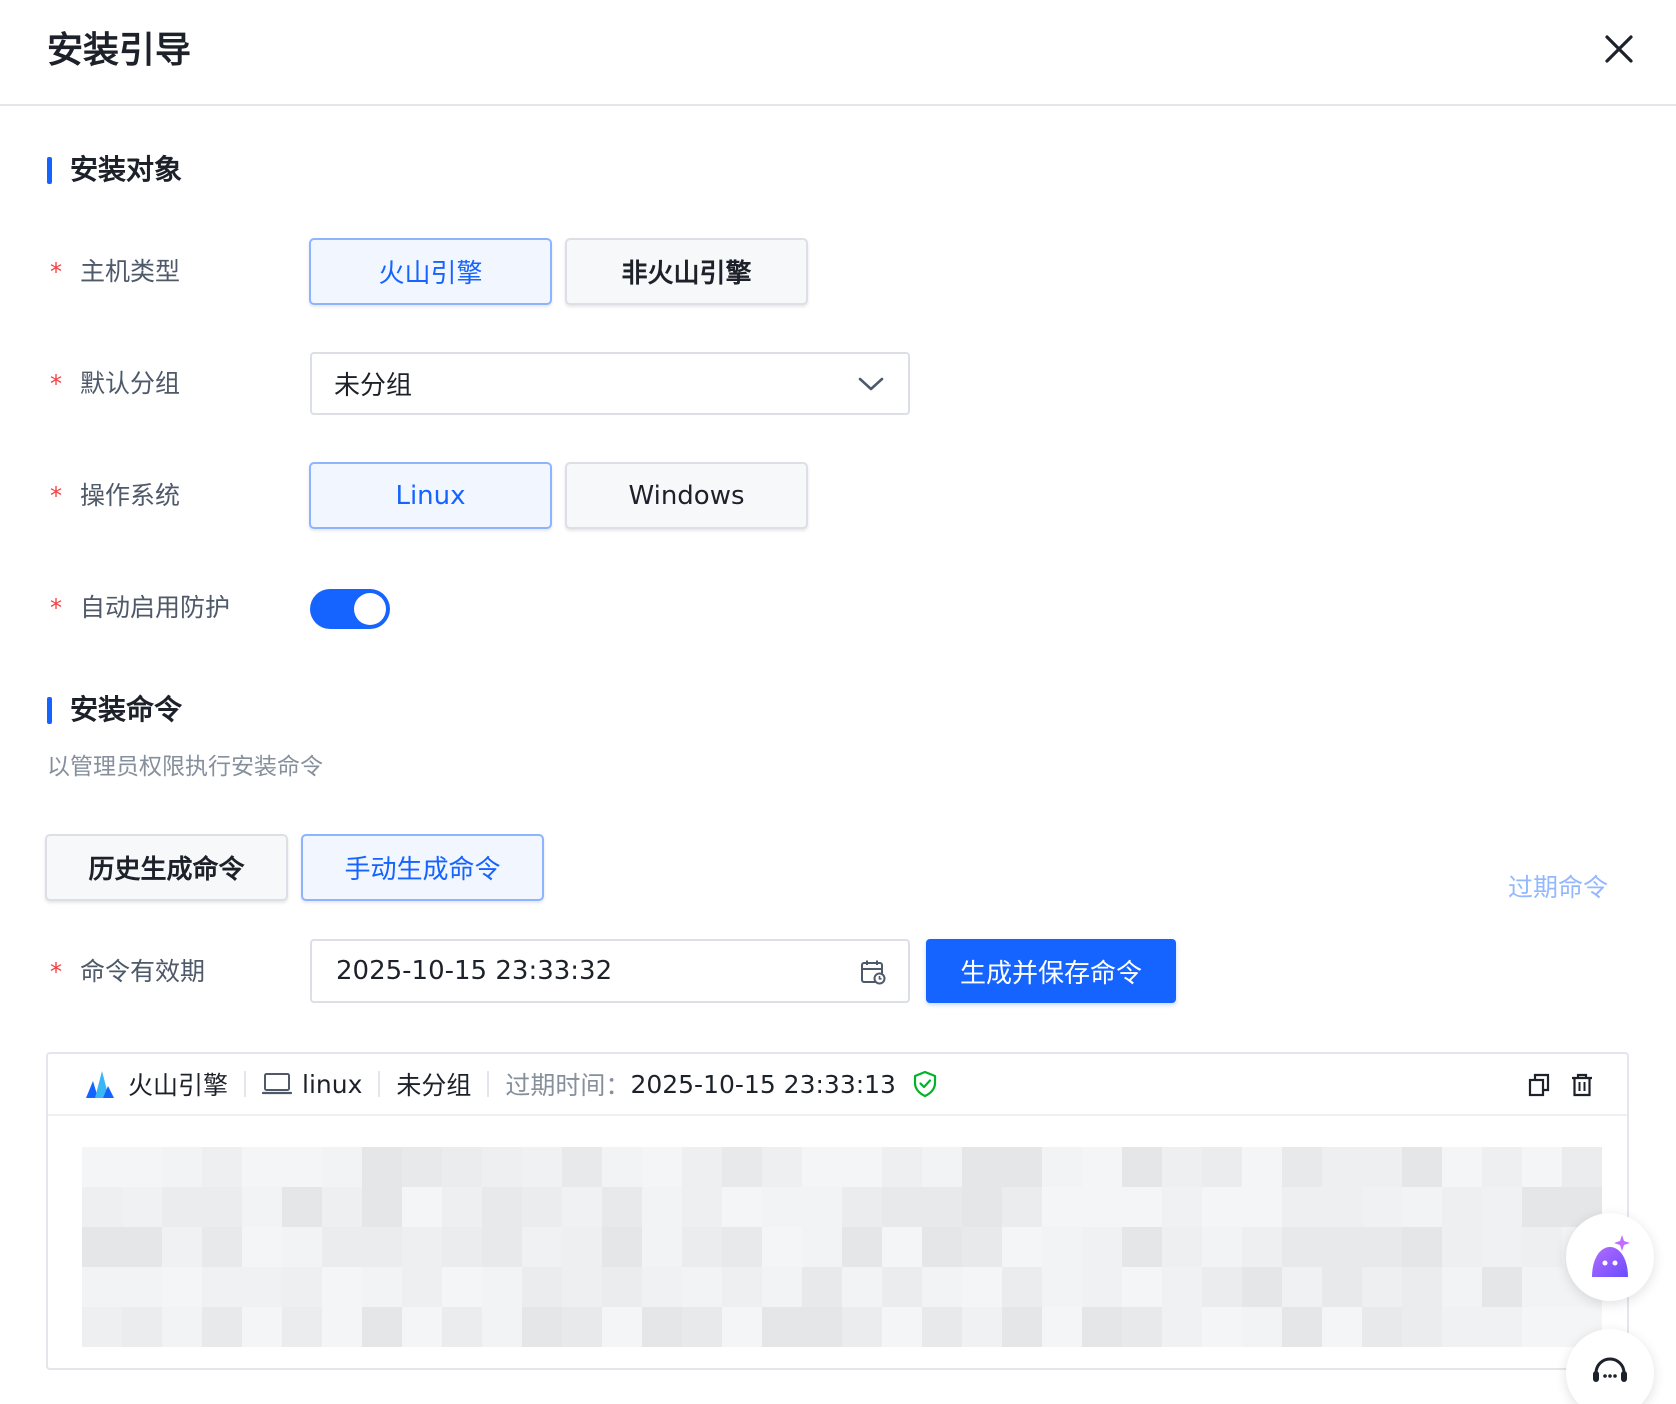 This screenshot has height=1404, width=1676. I want to click on command-group: 未分组, so click(434, 1085).